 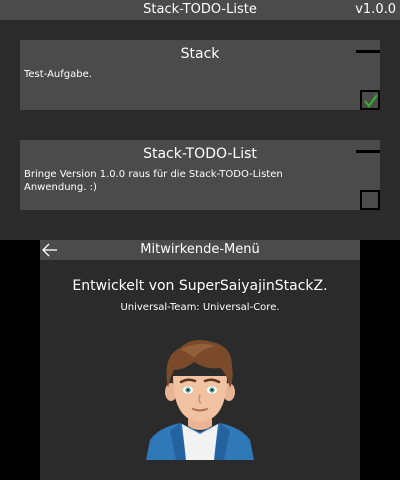 What do you see at coordinates (375, 9) in the screenshot?
I see `version-label: v1.0.0` at bounding box center [375, 9].